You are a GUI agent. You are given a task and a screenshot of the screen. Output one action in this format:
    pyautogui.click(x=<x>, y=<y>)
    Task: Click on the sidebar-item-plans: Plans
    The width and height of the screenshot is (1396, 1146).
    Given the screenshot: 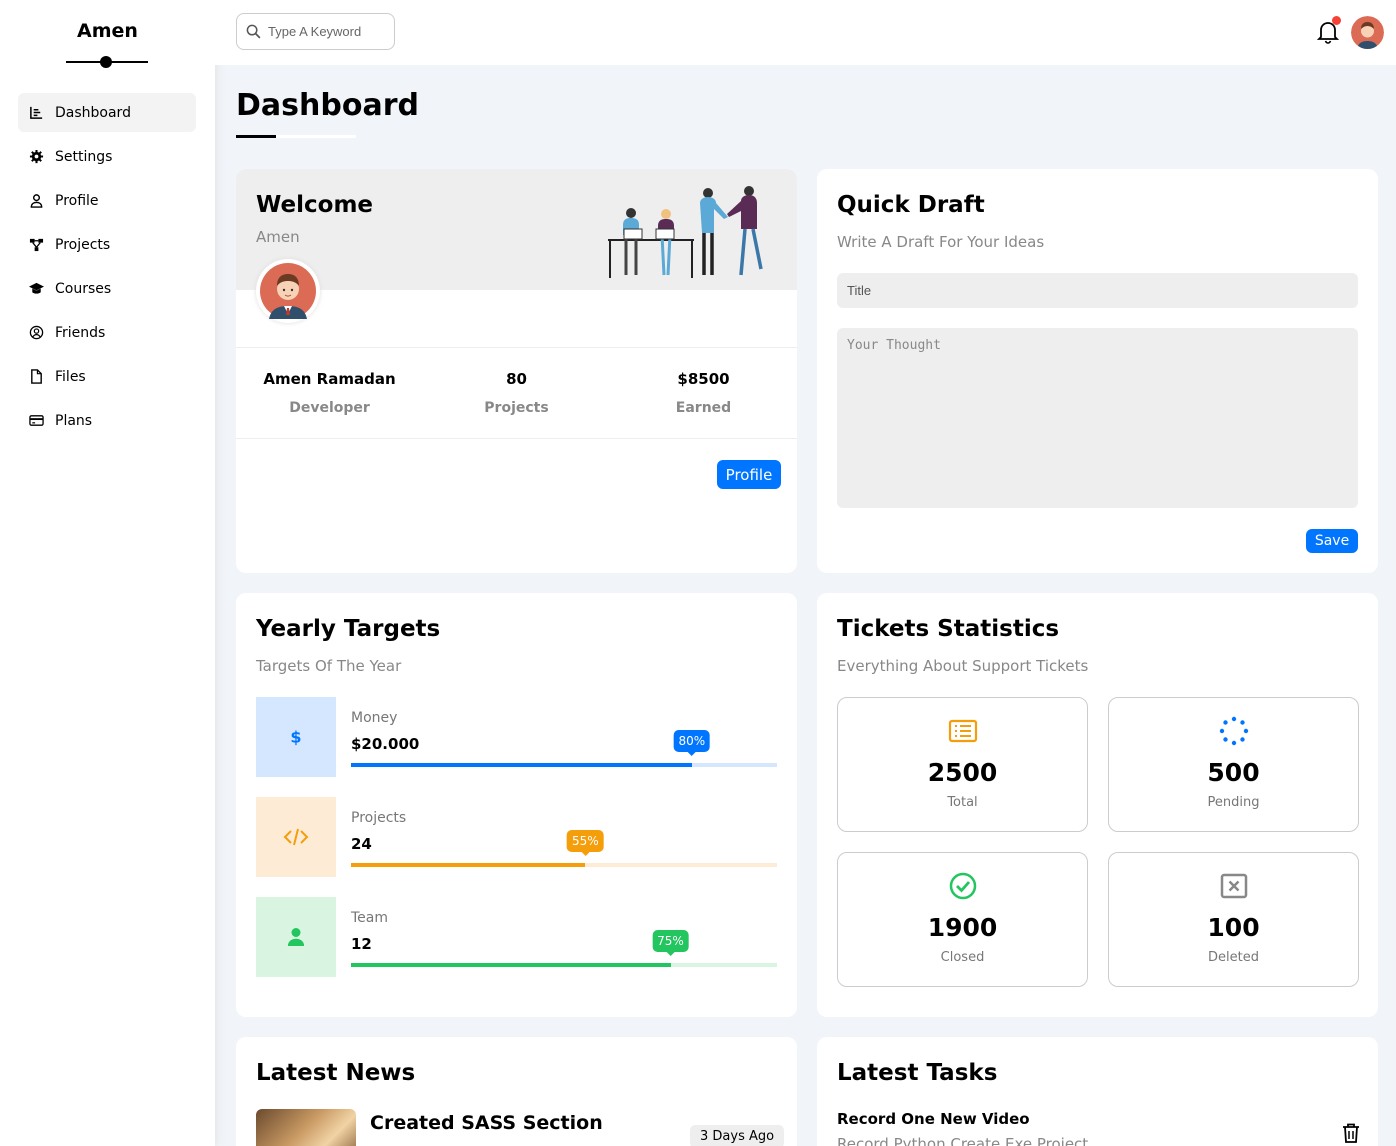 What is the action you would take?
    pyautogui.click(x=107, y=420)
    